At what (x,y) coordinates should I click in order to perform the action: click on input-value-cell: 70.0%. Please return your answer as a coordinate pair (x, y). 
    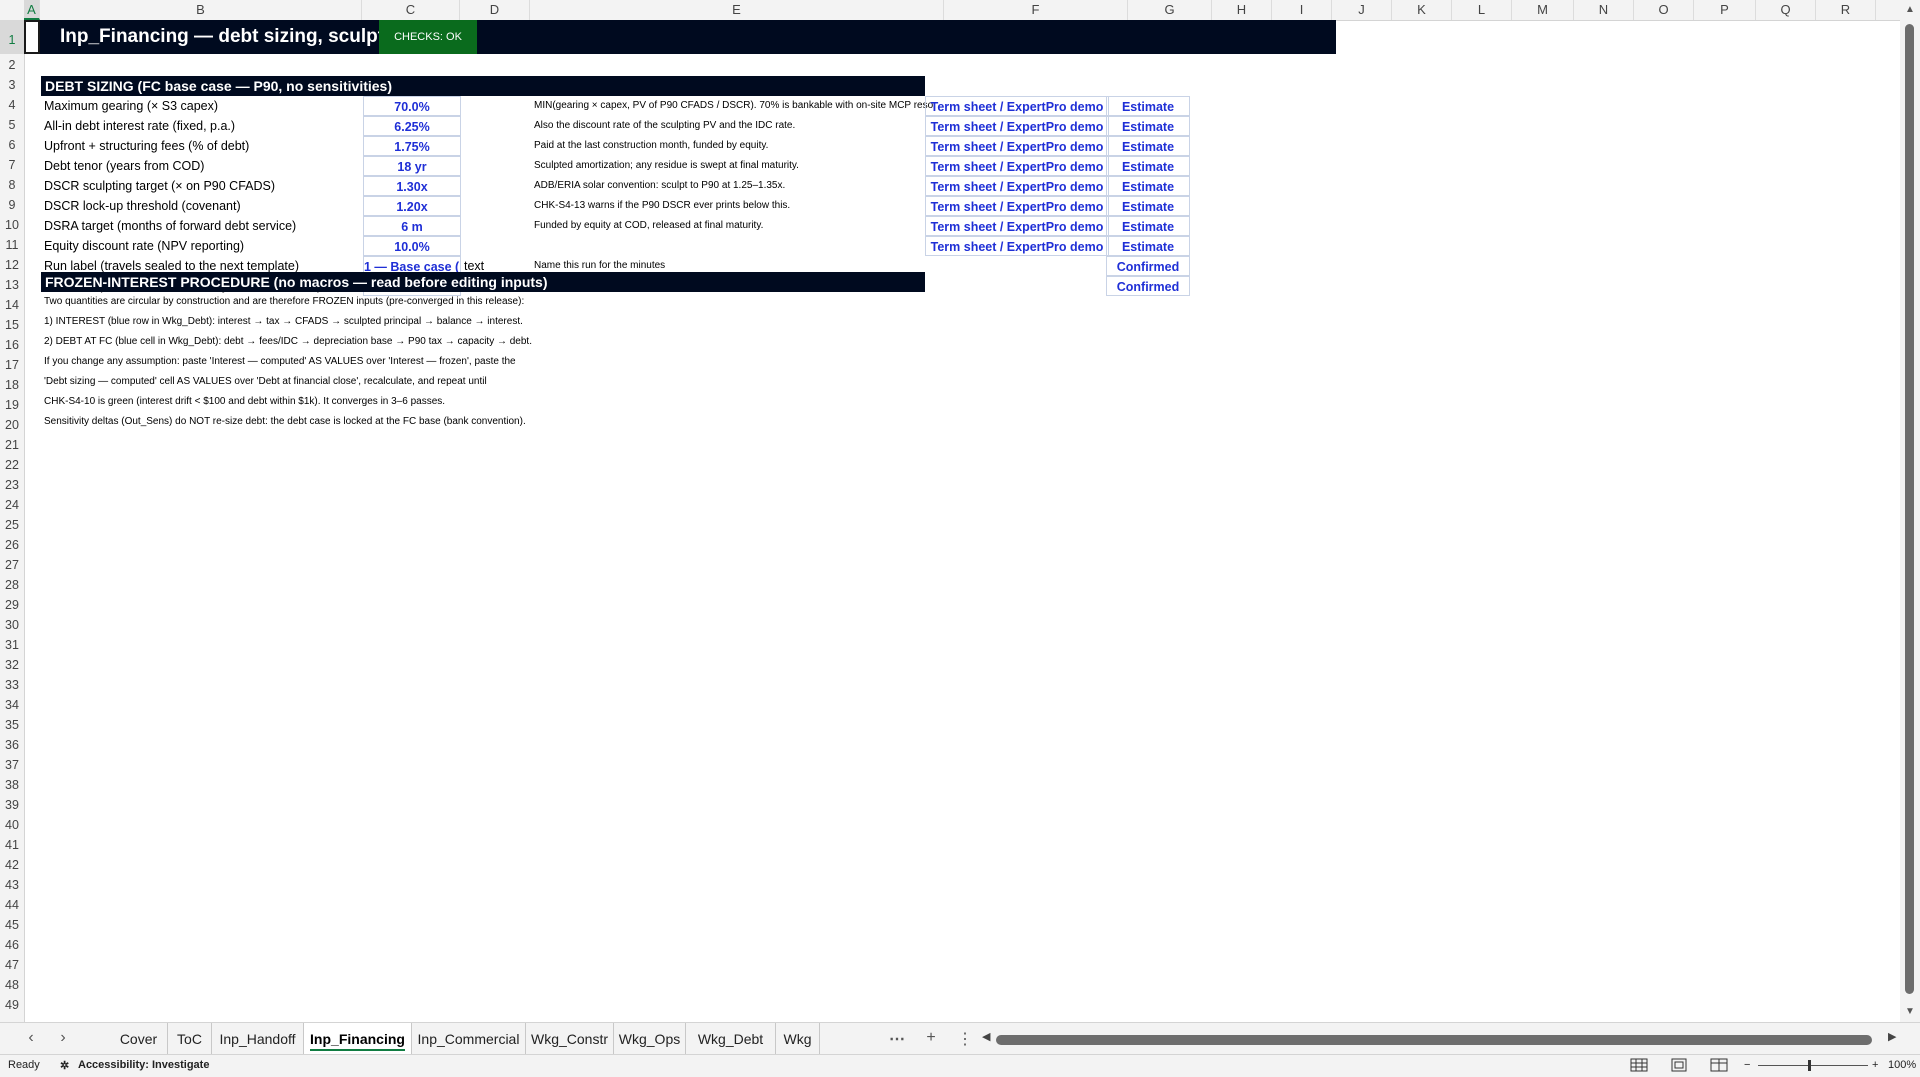
    Looking at the image, I should click on (412, 106).